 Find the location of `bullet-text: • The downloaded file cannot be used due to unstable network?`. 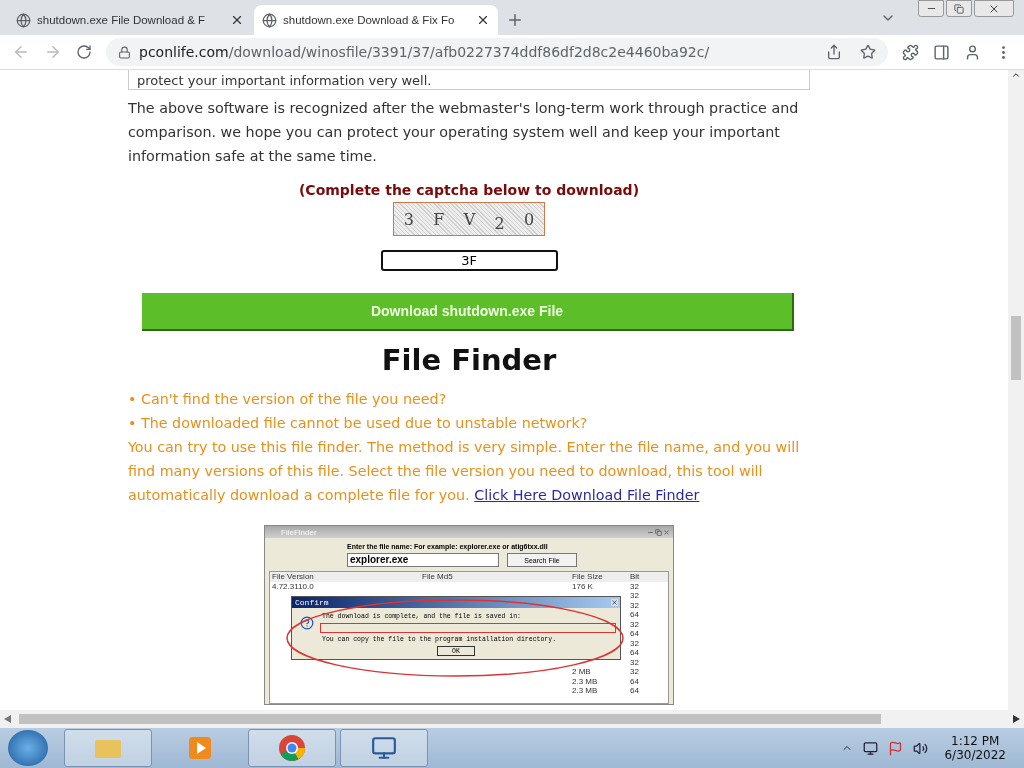

bullet-text: • The downloaded file cannot be used due to unstable network? is located at coordinates (358, 423).